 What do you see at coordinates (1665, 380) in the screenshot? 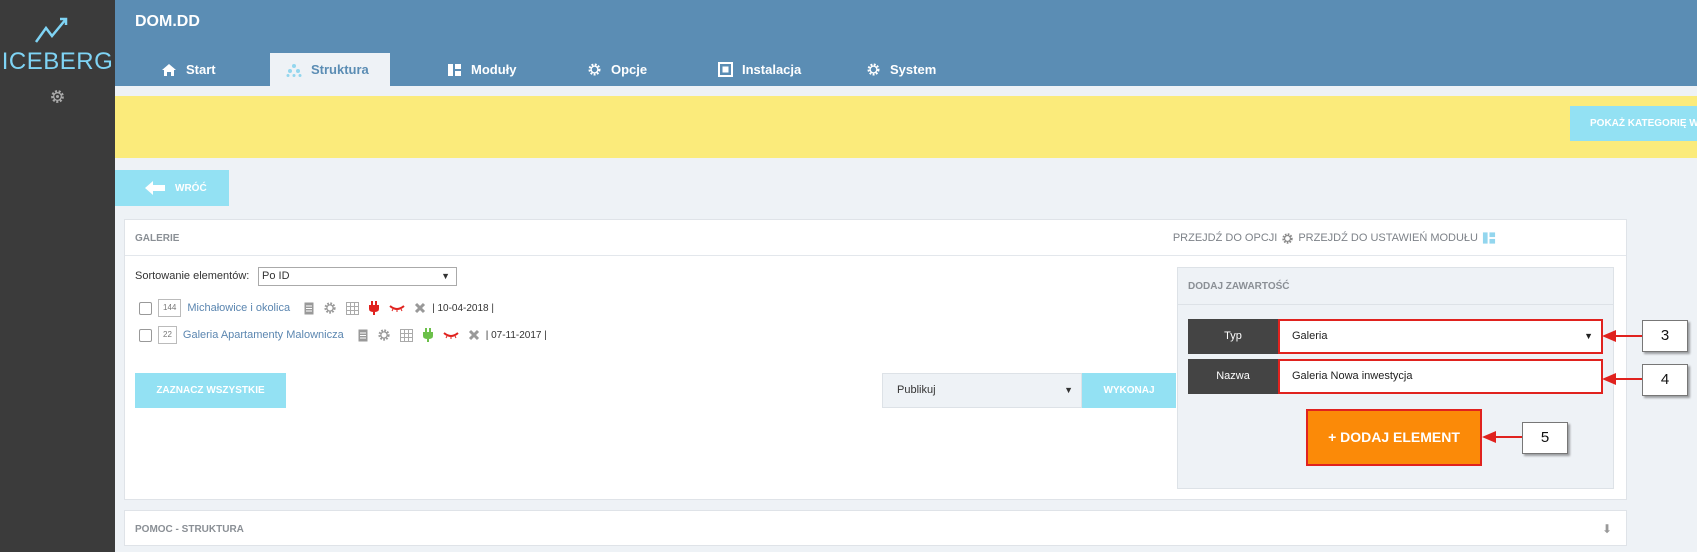
I see `callout-4: 4` at bounding box center [1665, 380].